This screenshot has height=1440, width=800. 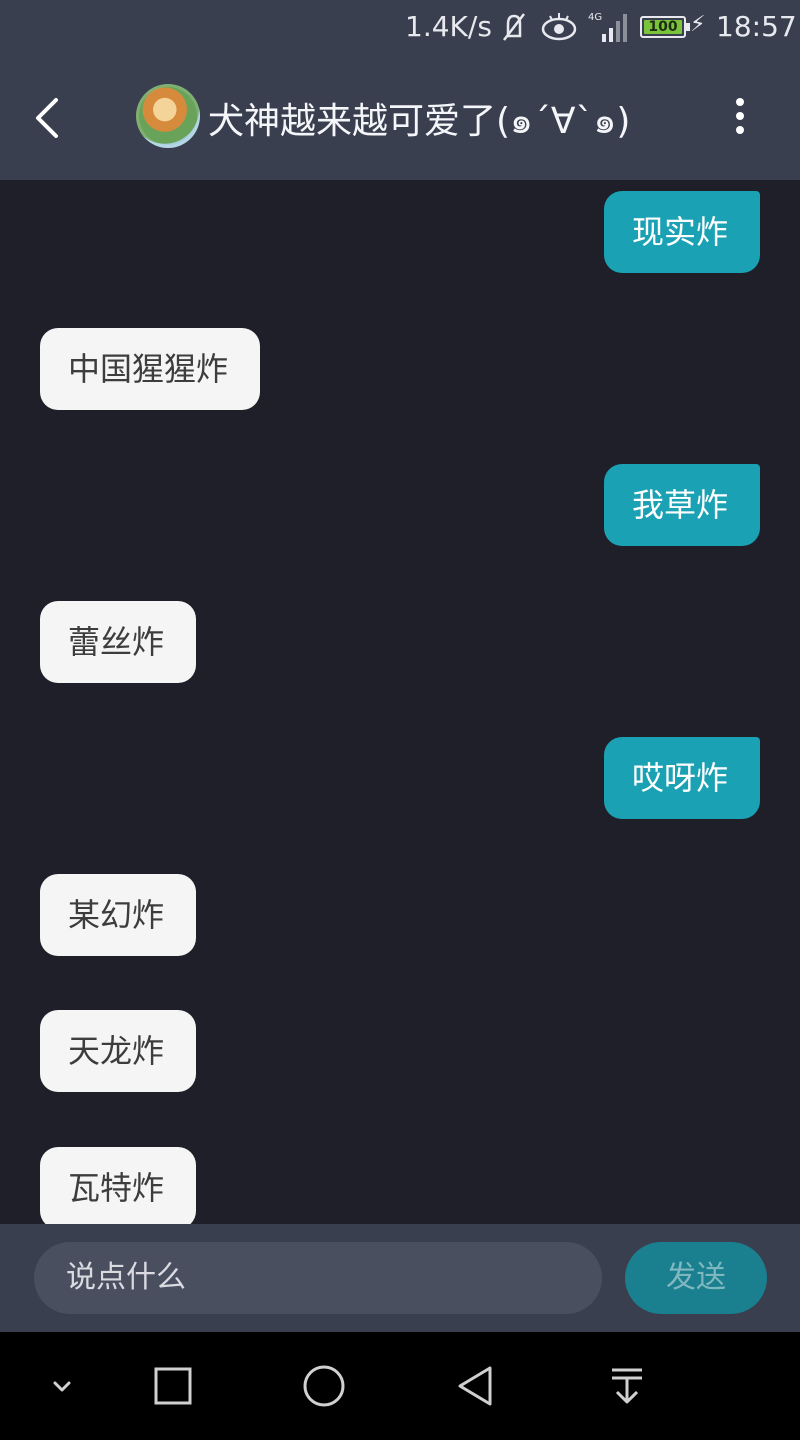 I want to click on eye-icon, so click(x=559, y=30).